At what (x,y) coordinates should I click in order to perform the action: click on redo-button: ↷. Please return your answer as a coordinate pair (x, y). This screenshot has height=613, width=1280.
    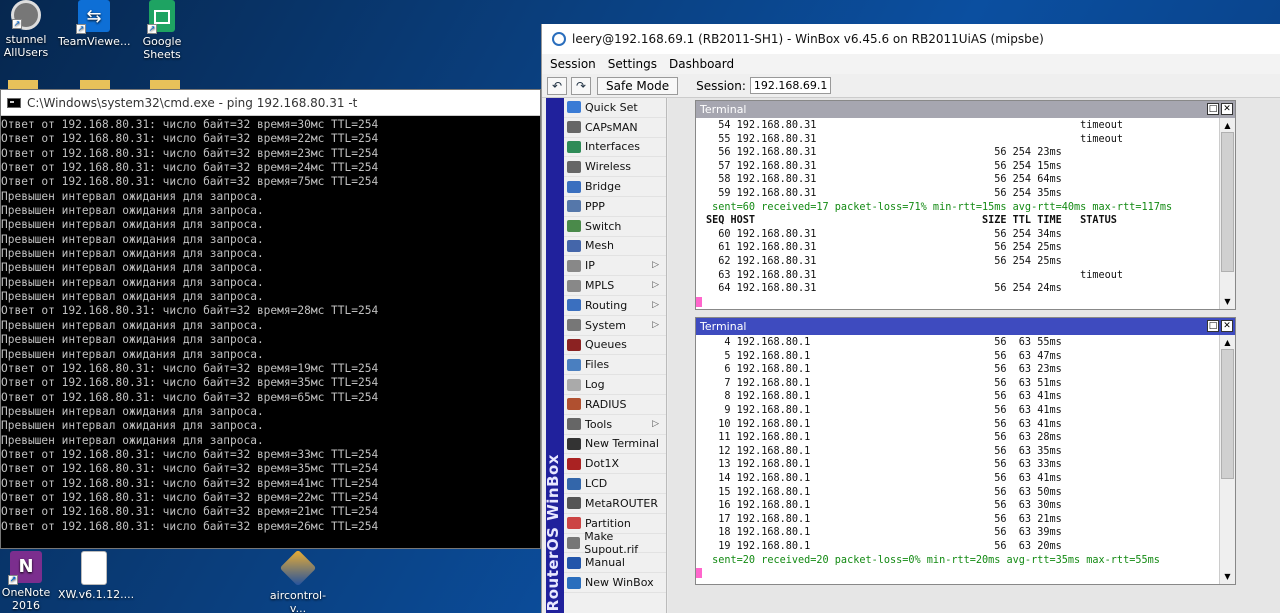
    Looking at the image, I should click on (581, 85).